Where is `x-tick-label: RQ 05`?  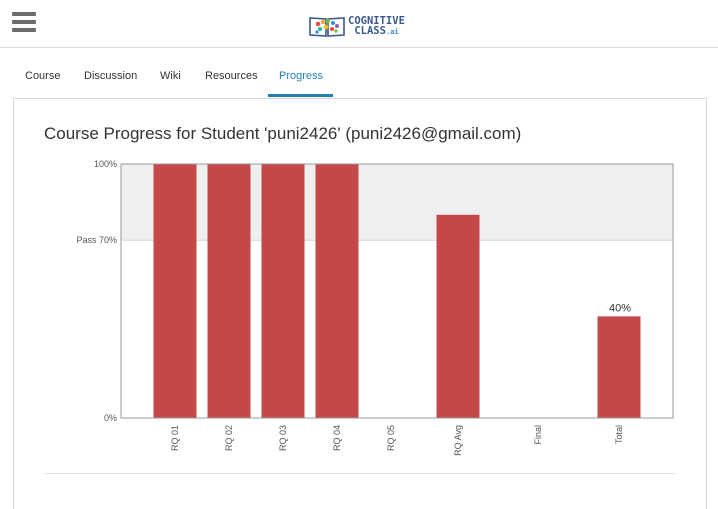
x-tick-label: RQ 05 is located at coordinates (391, 438).